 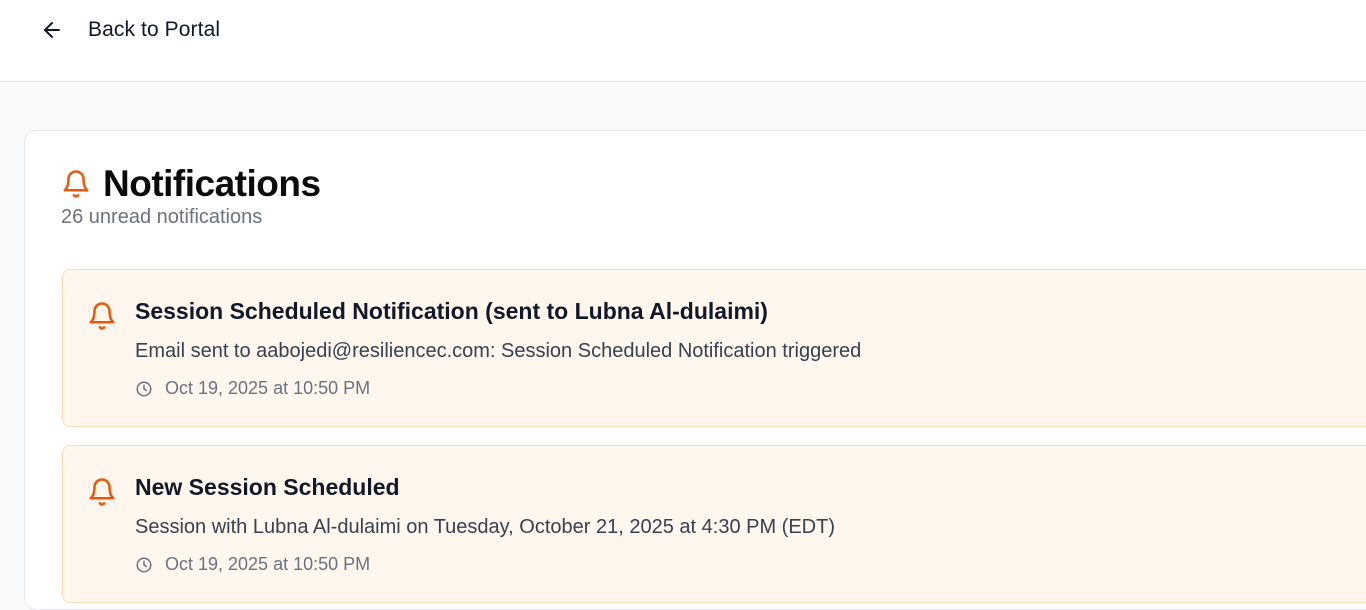 I want to click on top-bar: Back to Portal, so click(x=683, y=41).